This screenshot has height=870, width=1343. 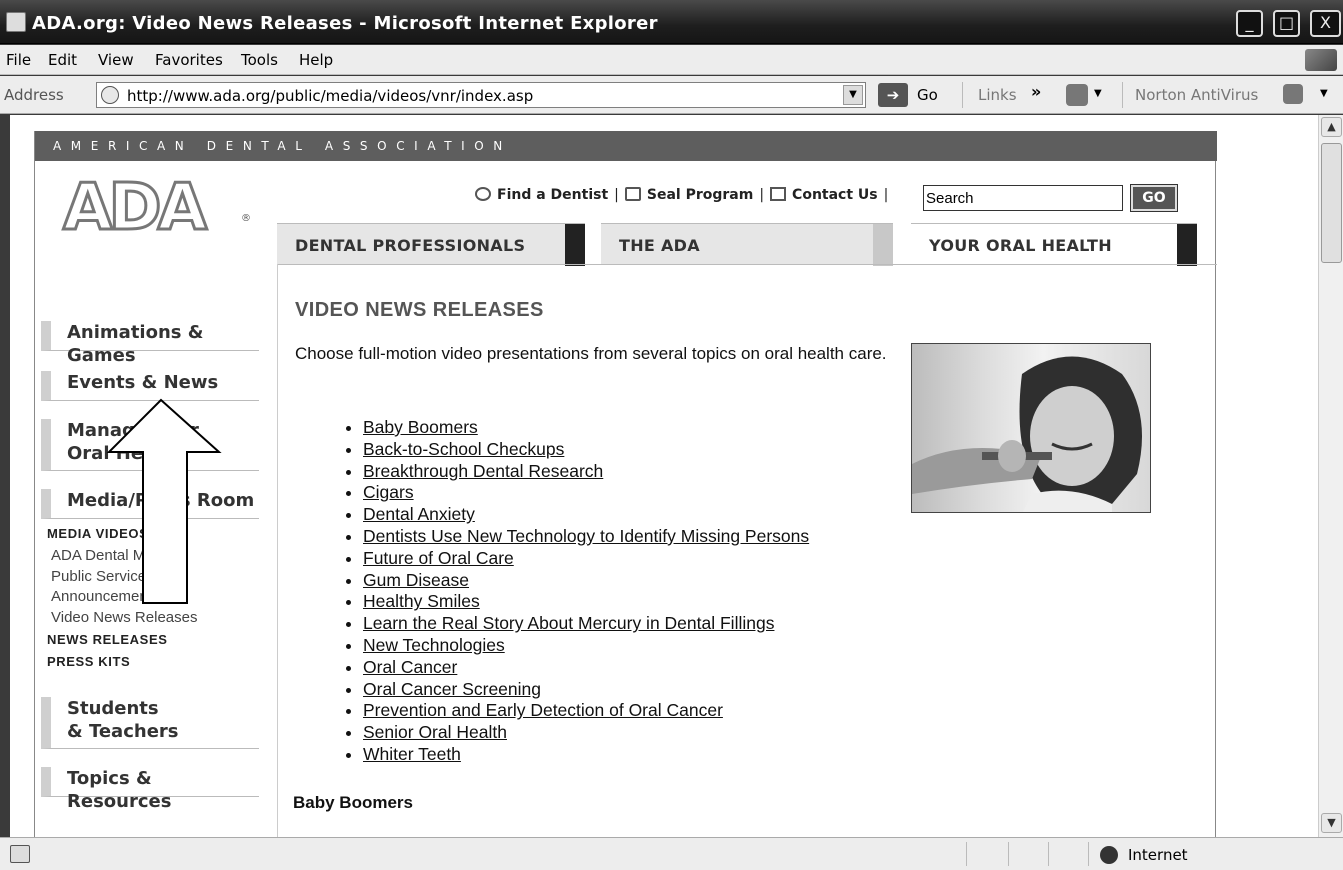 I want to click on nav-label: Students & Teachers, so click(x=123, y=720).